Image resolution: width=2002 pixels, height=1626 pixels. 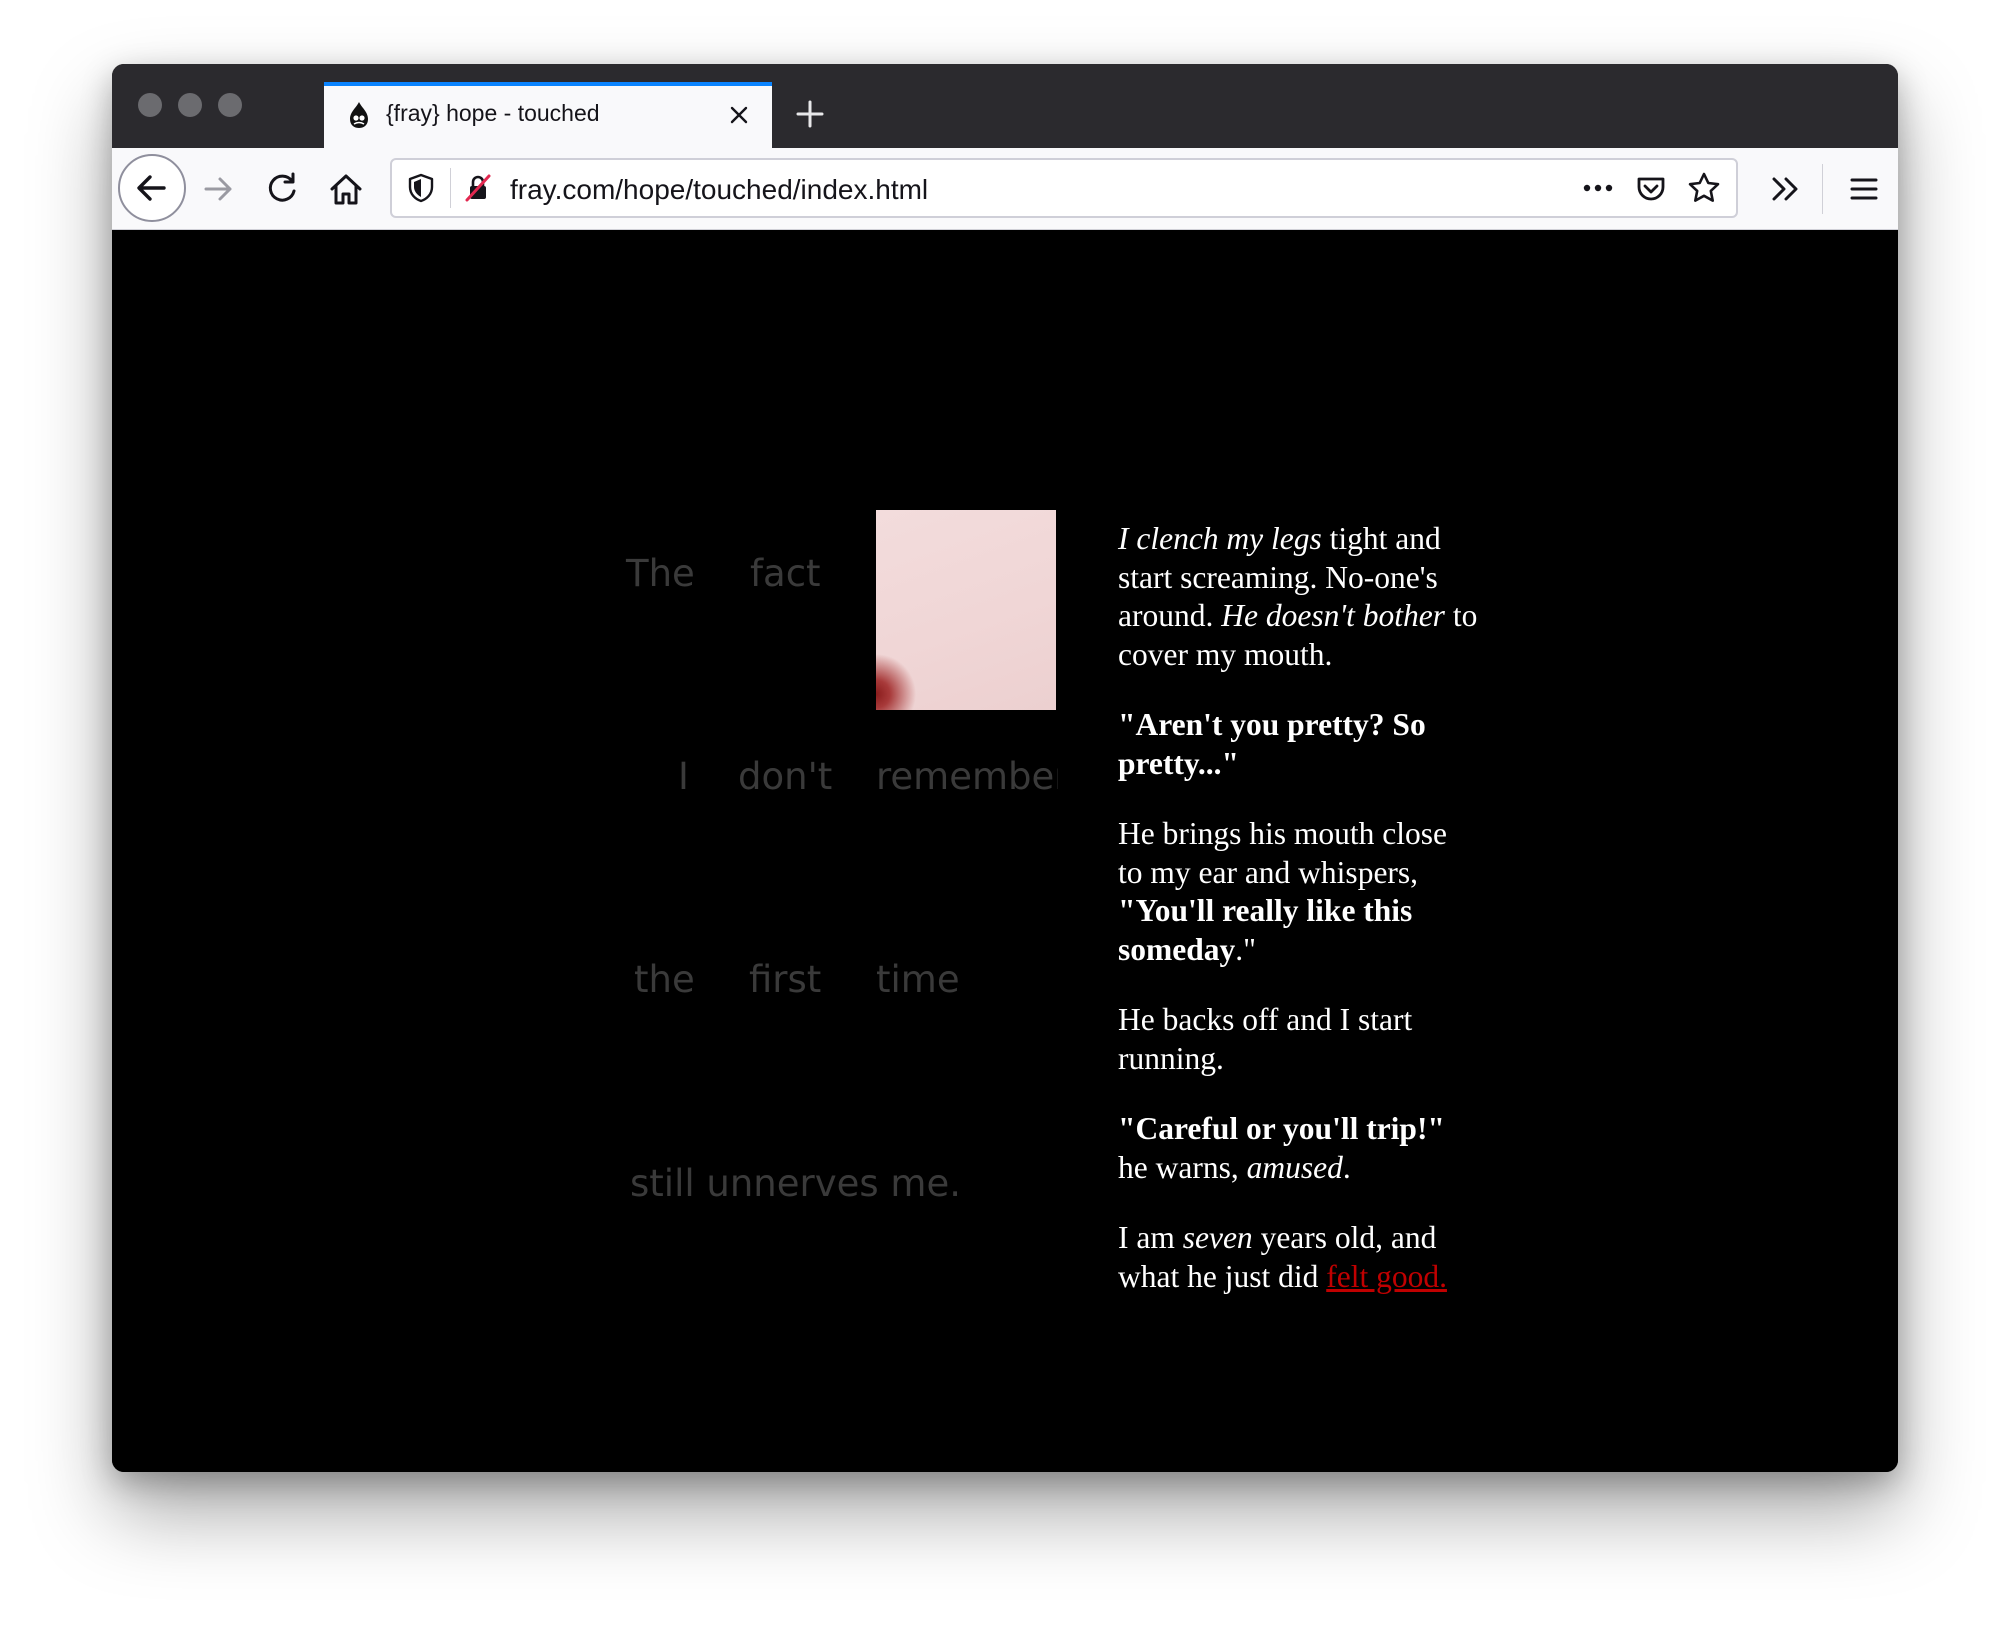 I want to click on minimize-window-button, so click(x=190, y=105).